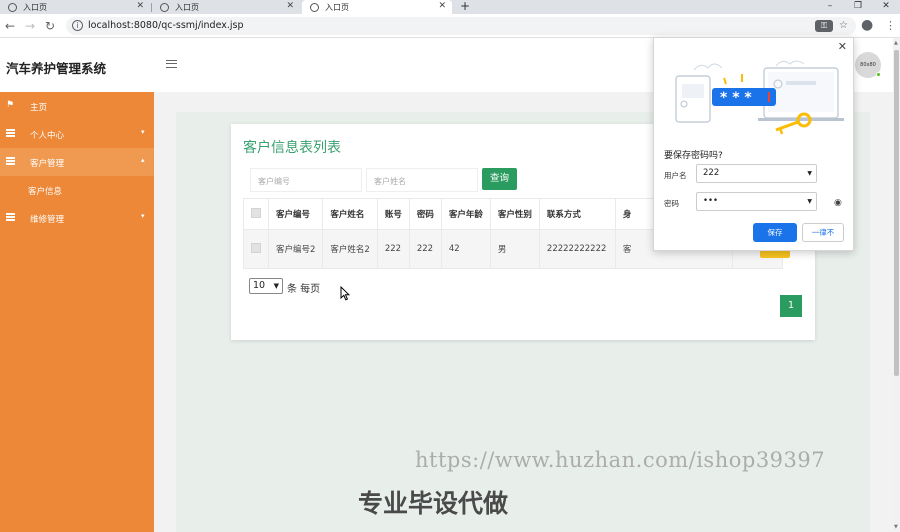  I want to click on profile-icon: ●, so click(867, 25).